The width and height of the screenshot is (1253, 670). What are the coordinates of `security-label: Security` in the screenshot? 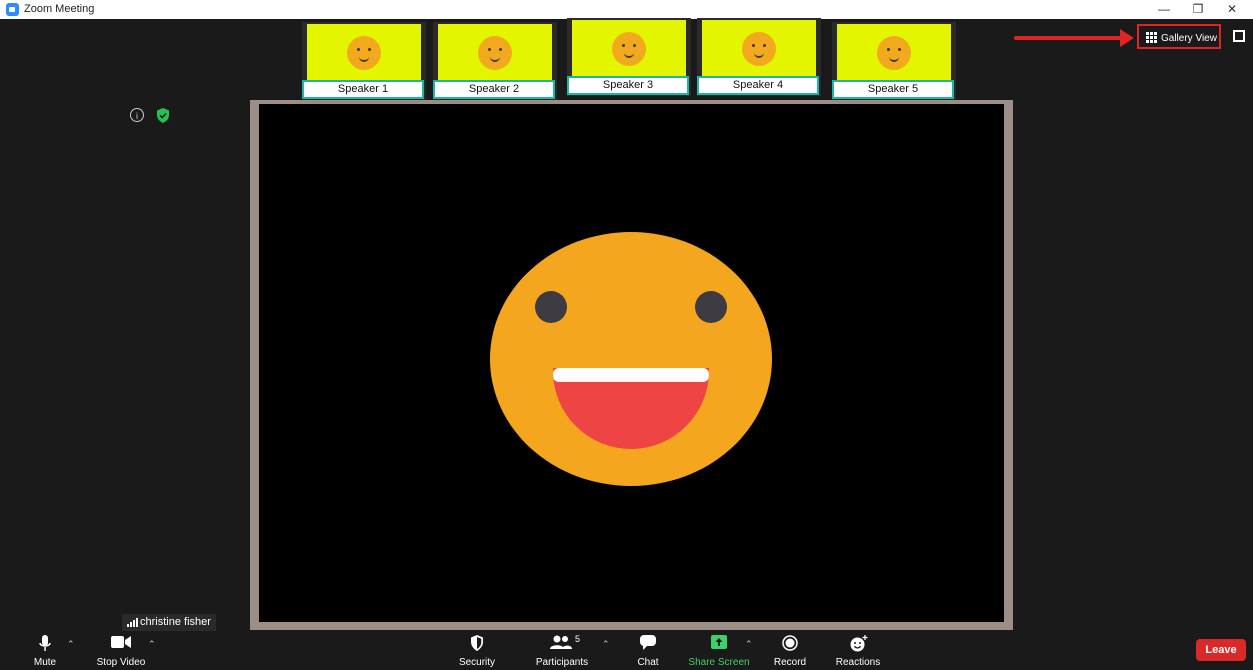 It's located at (477, 662).